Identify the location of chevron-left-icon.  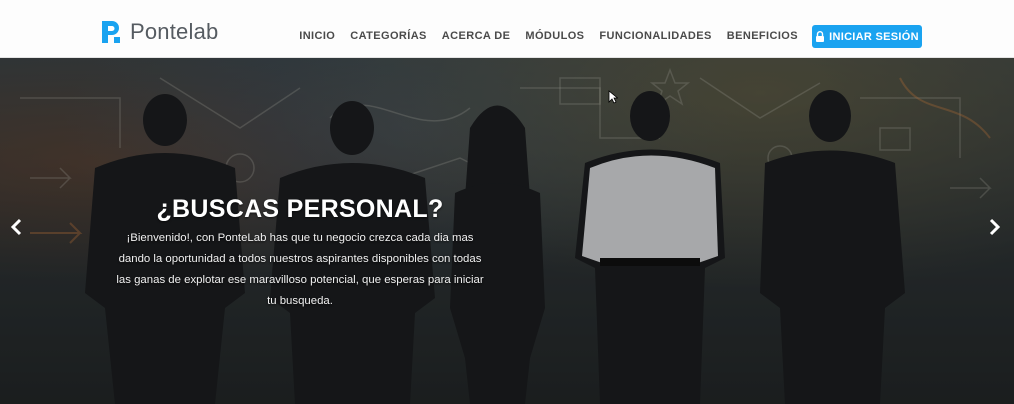
(17, 227).